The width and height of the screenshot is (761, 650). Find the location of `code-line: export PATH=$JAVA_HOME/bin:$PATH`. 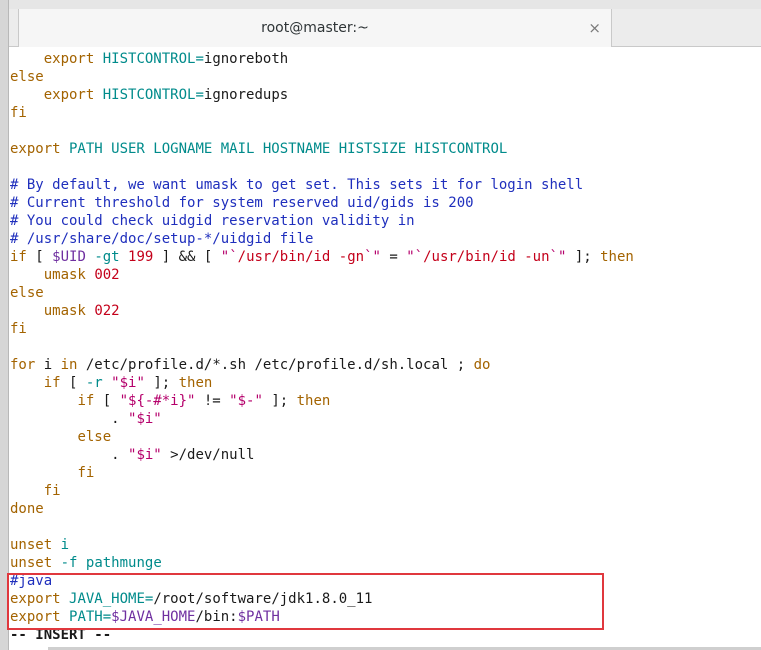

code-line: export PATH=$JAVA_HOME/bin:$PATH is located at coordinates (385, 617).